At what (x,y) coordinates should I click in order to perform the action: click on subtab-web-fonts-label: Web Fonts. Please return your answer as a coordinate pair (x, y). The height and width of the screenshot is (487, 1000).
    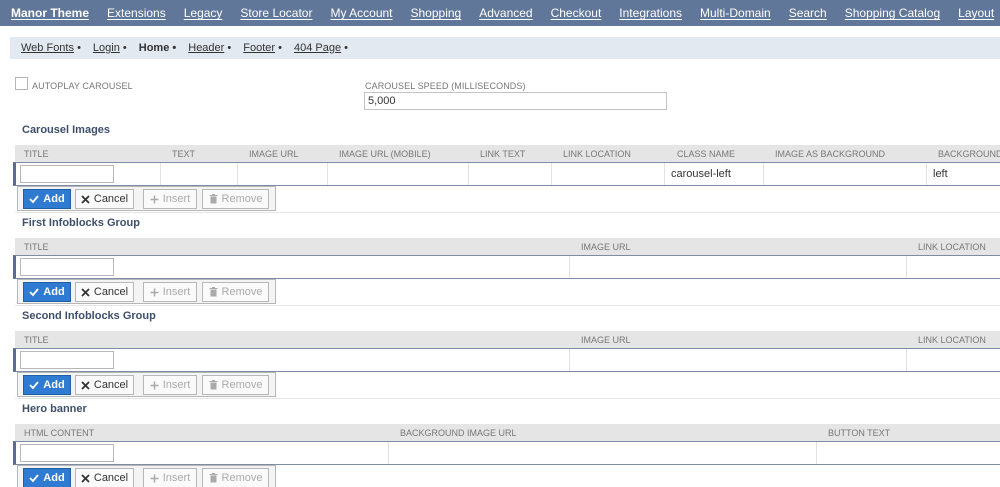
    Looking at the image, I should click on (47, 48).